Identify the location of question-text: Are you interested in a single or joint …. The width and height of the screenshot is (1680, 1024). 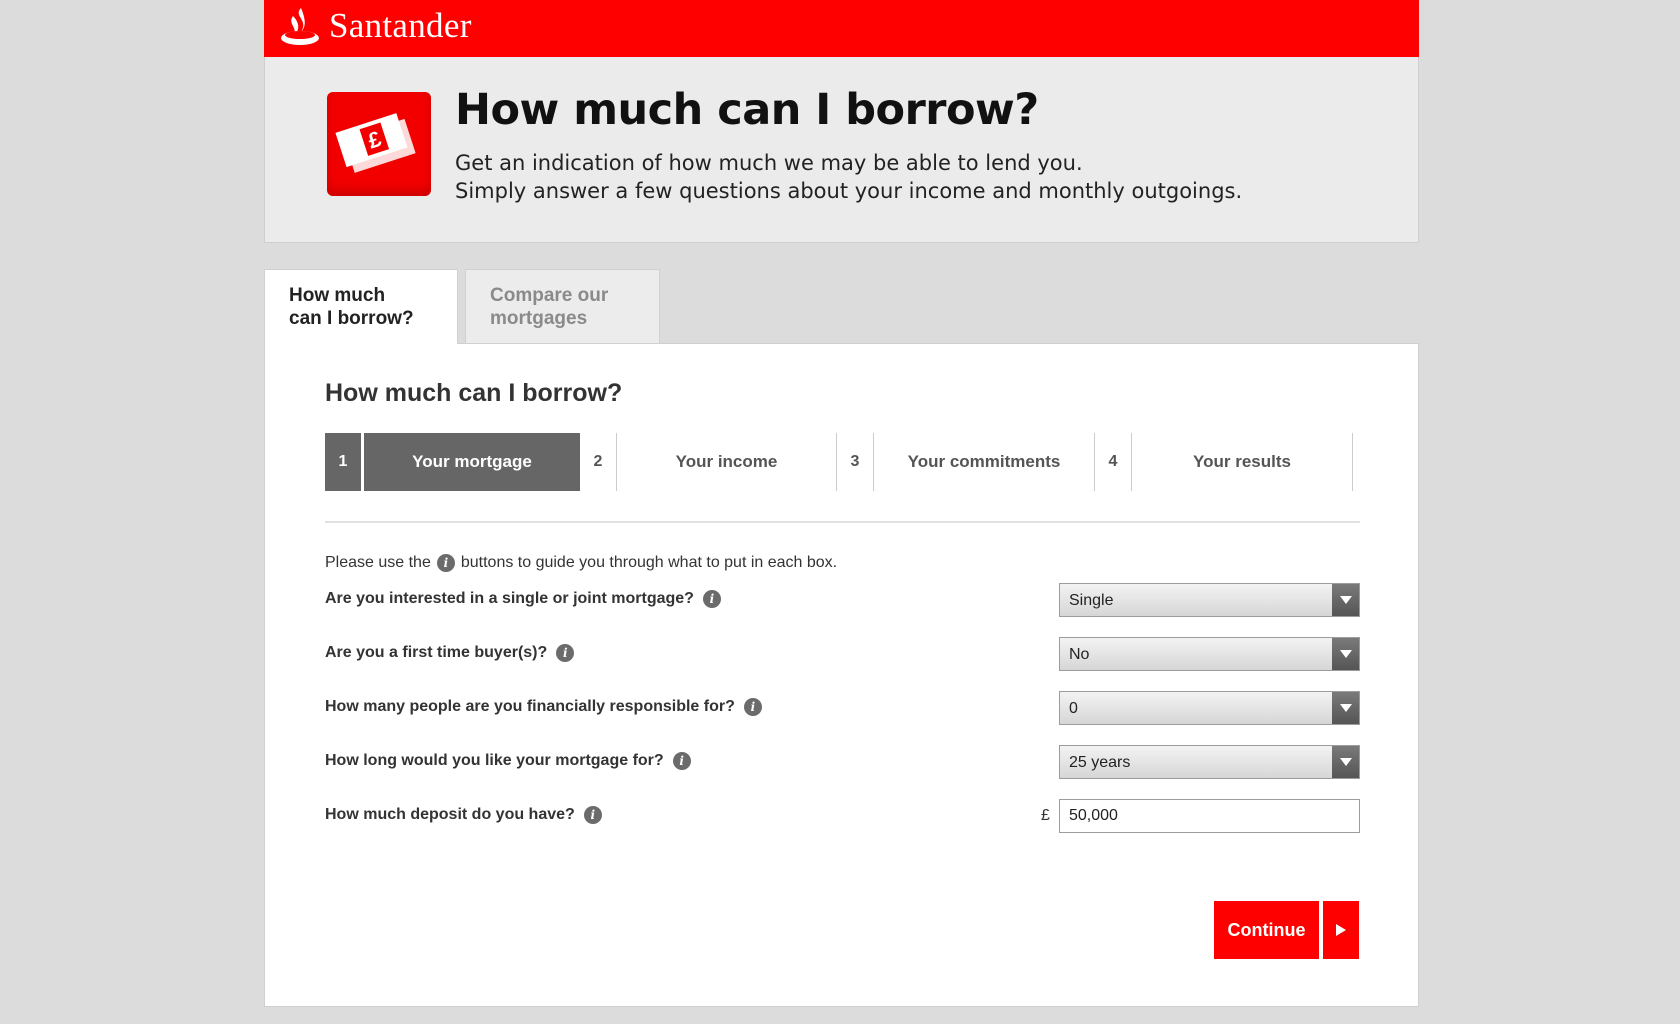
(509, 598).